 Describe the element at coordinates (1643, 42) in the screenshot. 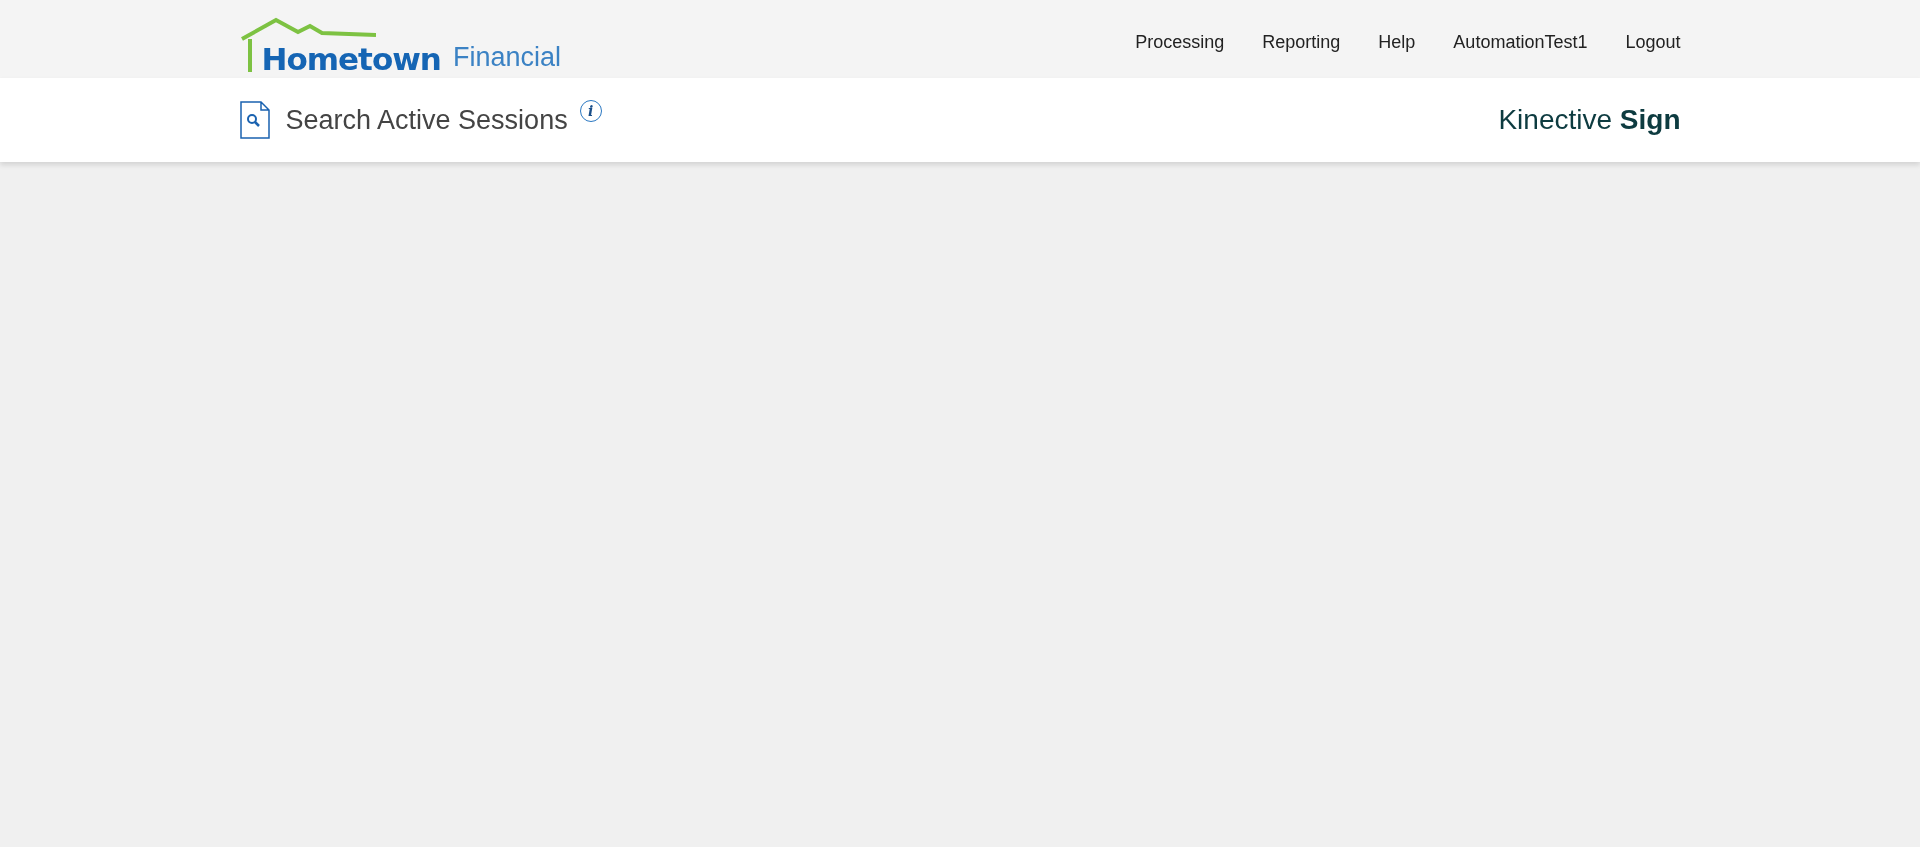

I see `nav-link: Logout` at that location.